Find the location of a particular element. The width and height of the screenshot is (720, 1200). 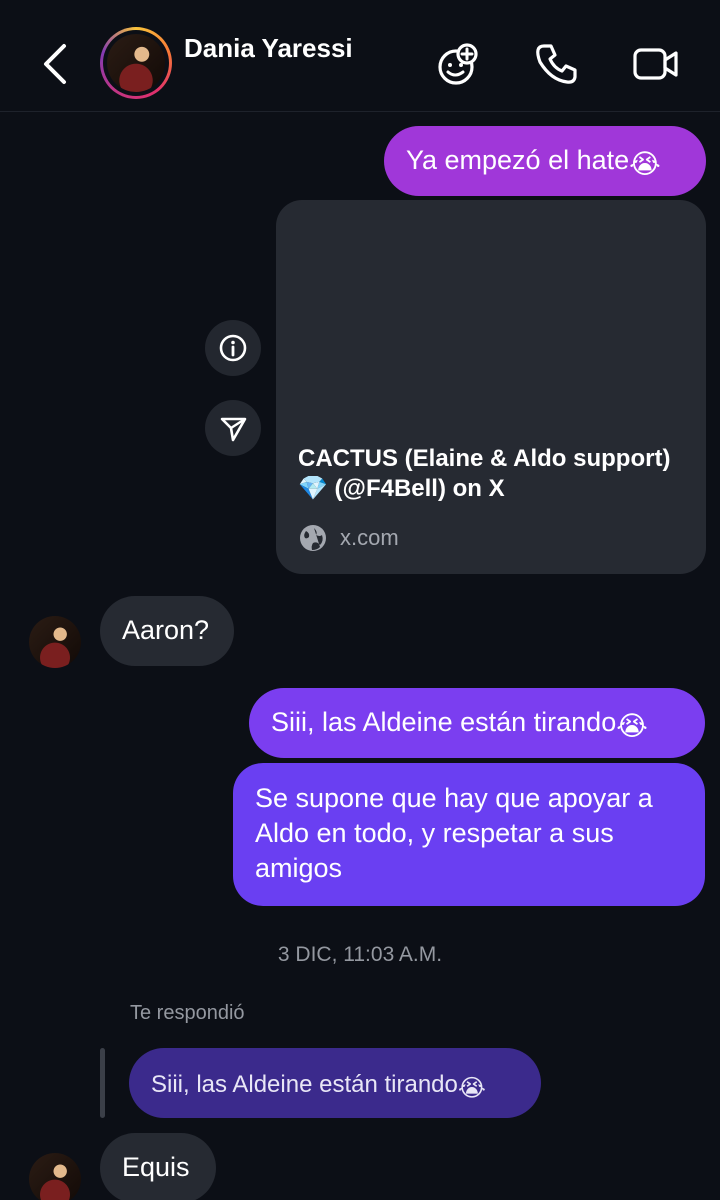

outgoing-message: Siii, las Aldeine están tirando😭 is located at coordinates (477, 723).